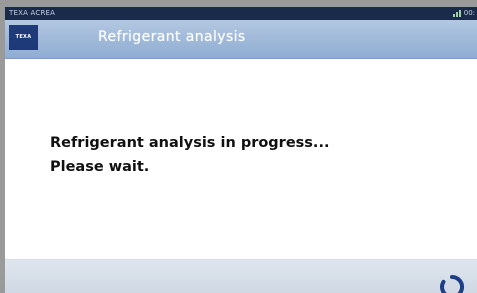  I want to click on status-time: 00:, so click(469, 13).